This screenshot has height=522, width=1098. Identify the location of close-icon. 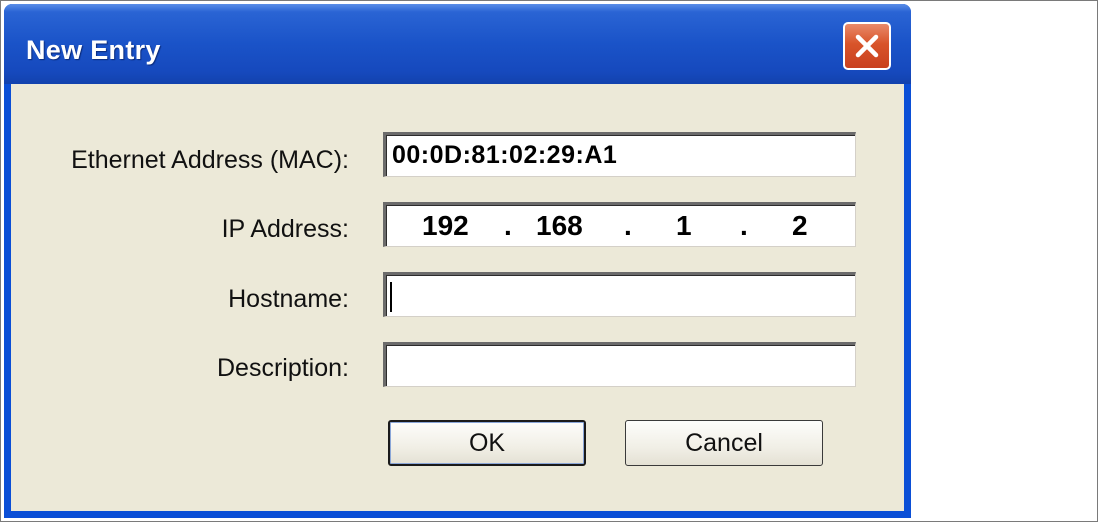
(867, 46).